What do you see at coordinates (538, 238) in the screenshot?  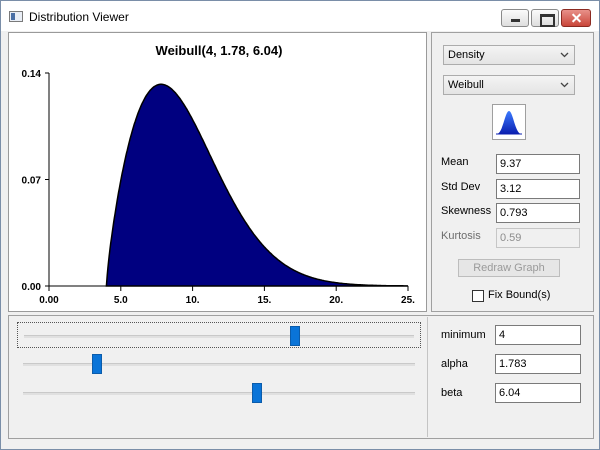 I see `kurtosis-field: 0.59` at bounding box center [538, 238].